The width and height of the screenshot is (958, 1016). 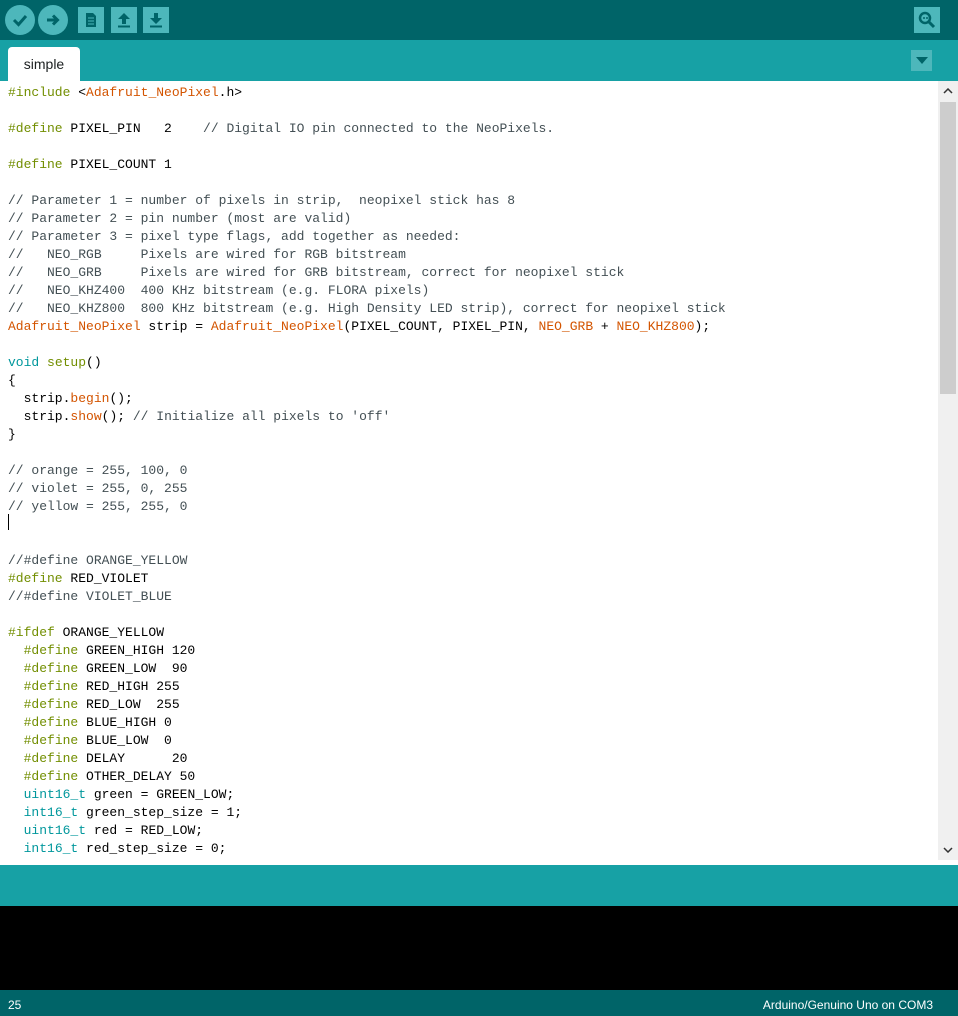 What do you see at coordinates (109, 776) in the screenshot?
I see `code-line: #define OTHER_DELAY 50` at bounding box center [109, 776].